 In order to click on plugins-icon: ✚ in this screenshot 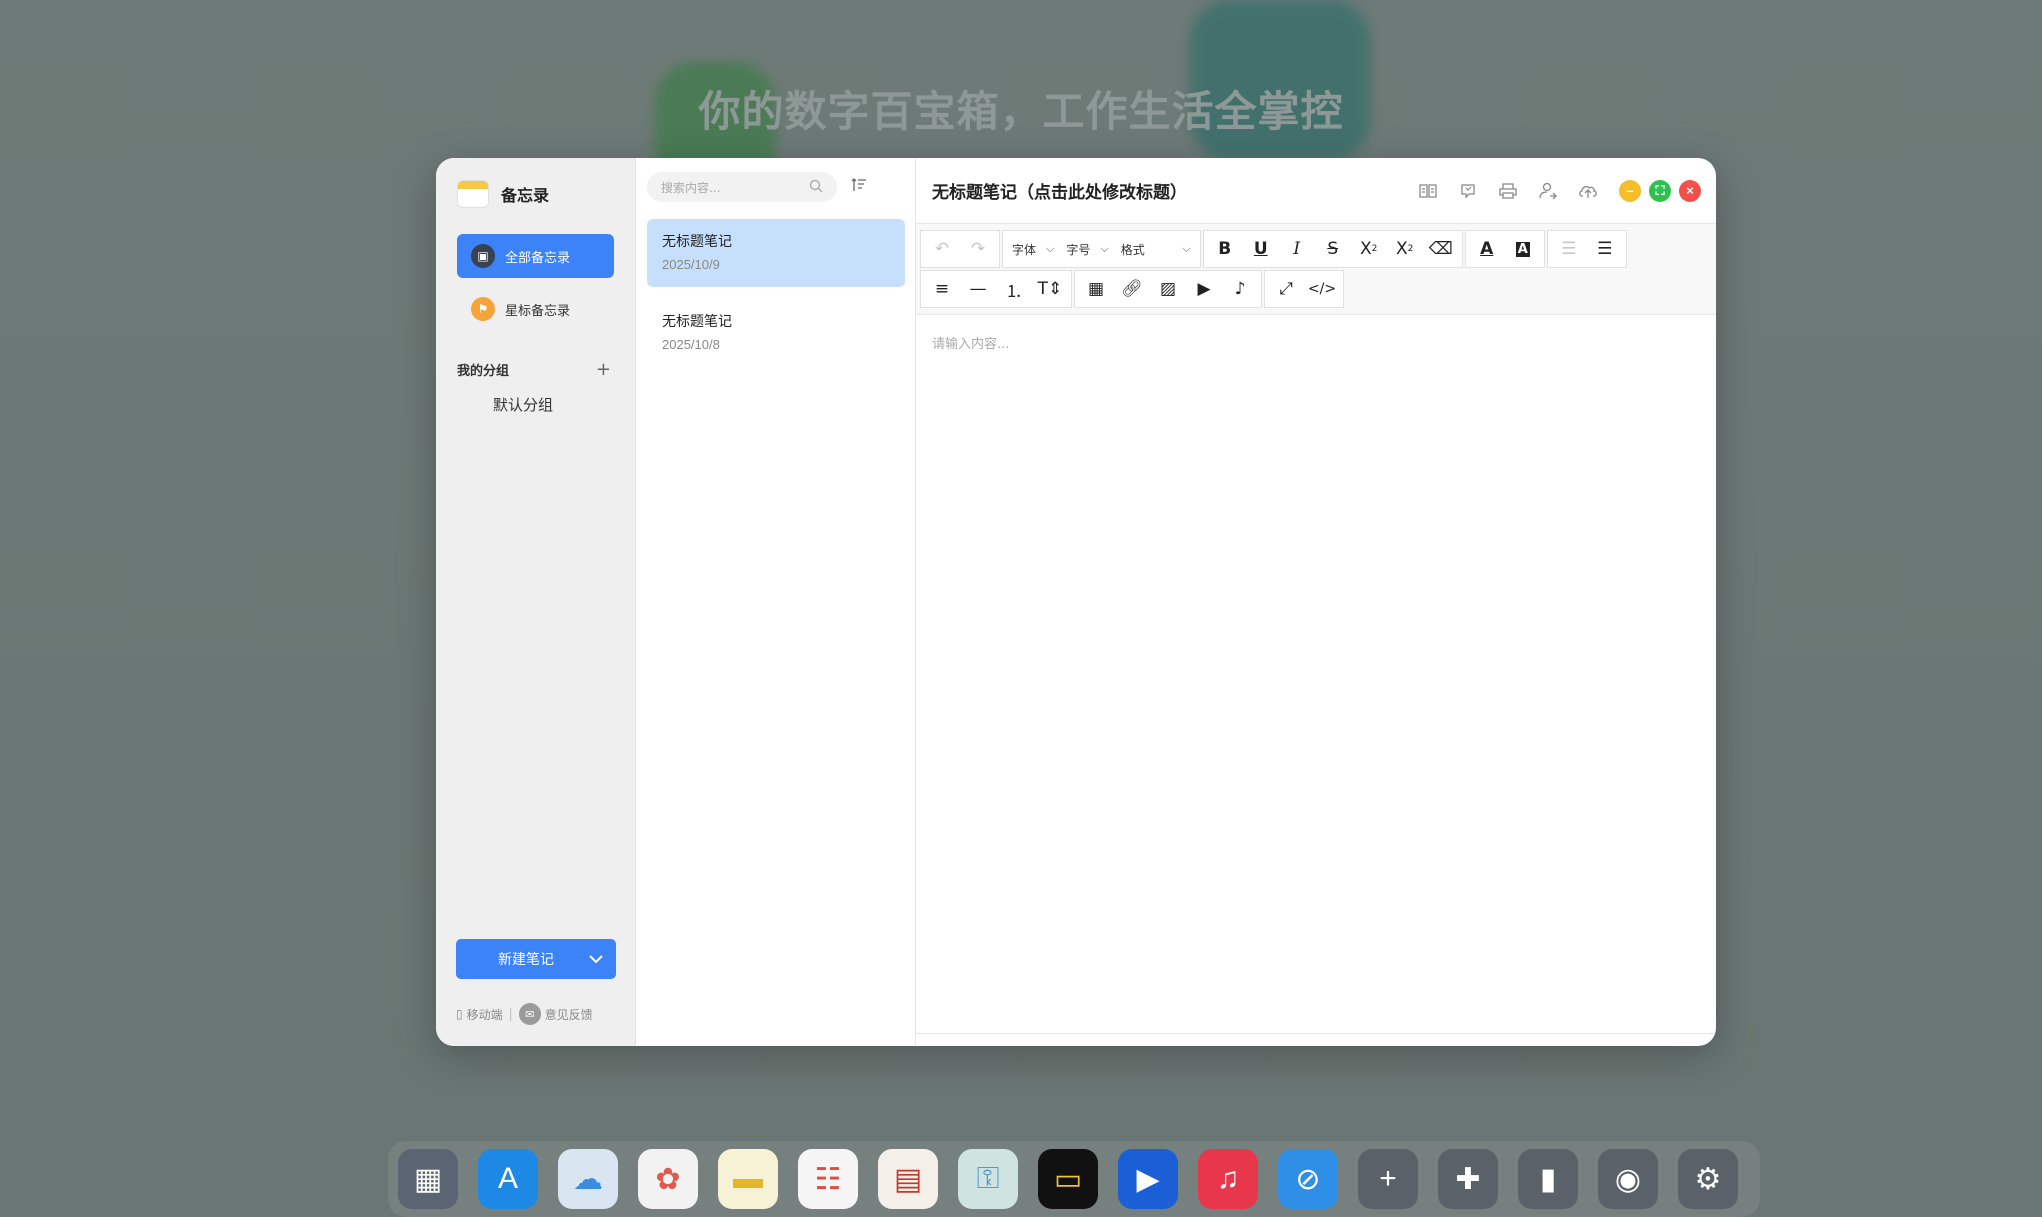, I will do `click(1468, 1179)`.